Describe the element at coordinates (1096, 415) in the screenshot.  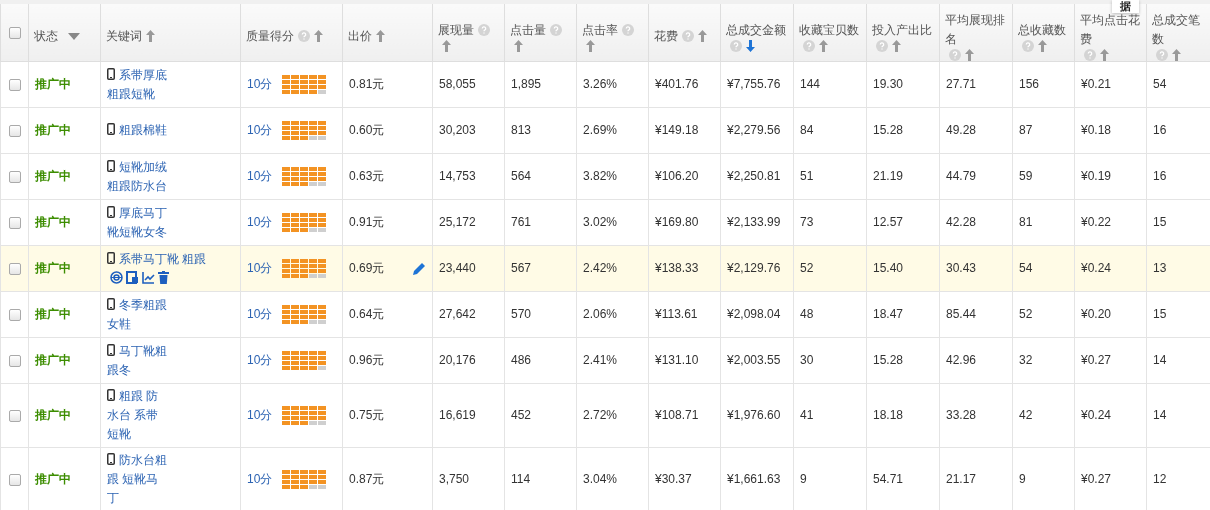
I see `table-cell: ¥0.24` at that location.